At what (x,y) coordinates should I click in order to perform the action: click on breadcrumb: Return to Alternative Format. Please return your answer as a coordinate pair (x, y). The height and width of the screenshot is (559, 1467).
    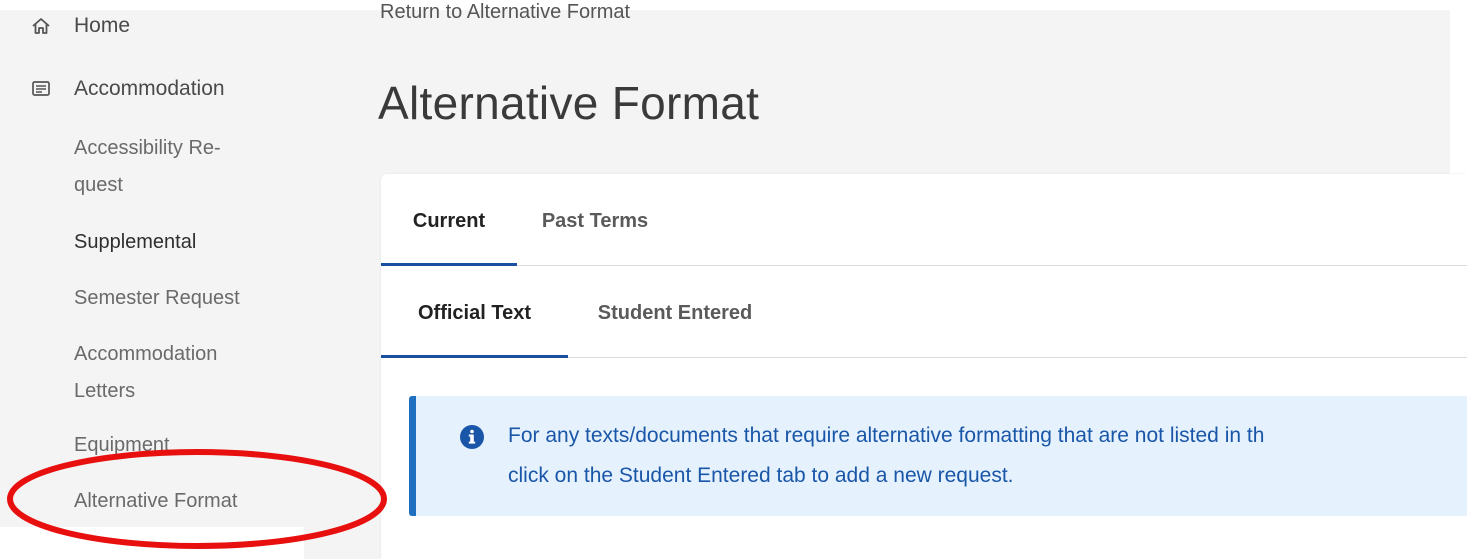
    Looking at the image, I should click on (505, 12).